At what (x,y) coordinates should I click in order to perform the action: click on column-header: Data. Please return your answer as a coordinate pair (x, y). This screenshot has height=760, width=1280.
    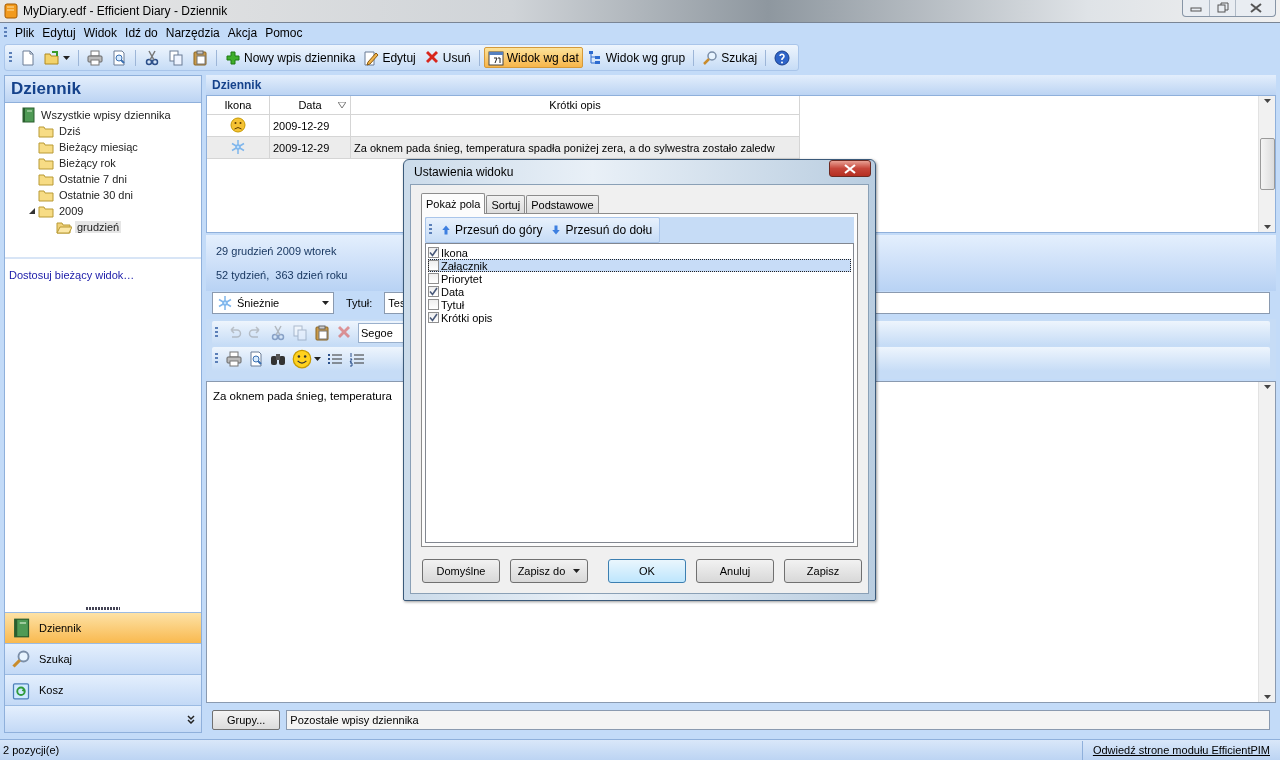
    Looking at the image, I should click on (310, 105).